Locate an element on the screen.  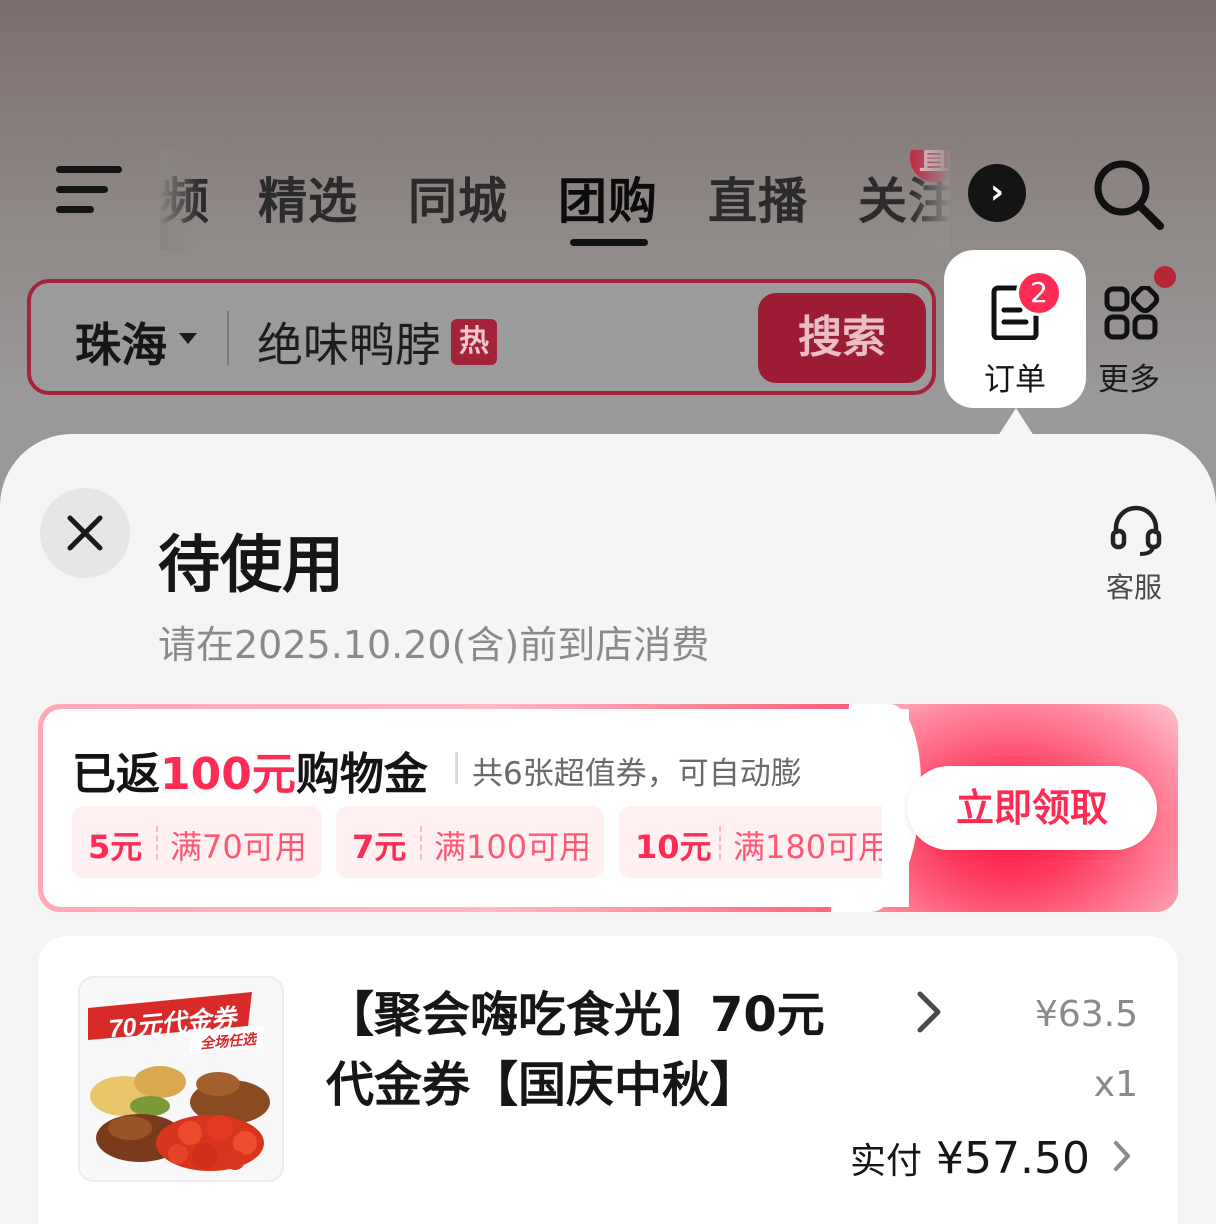
customer-service-button: 客服 is located at coordinates (1136, 554).